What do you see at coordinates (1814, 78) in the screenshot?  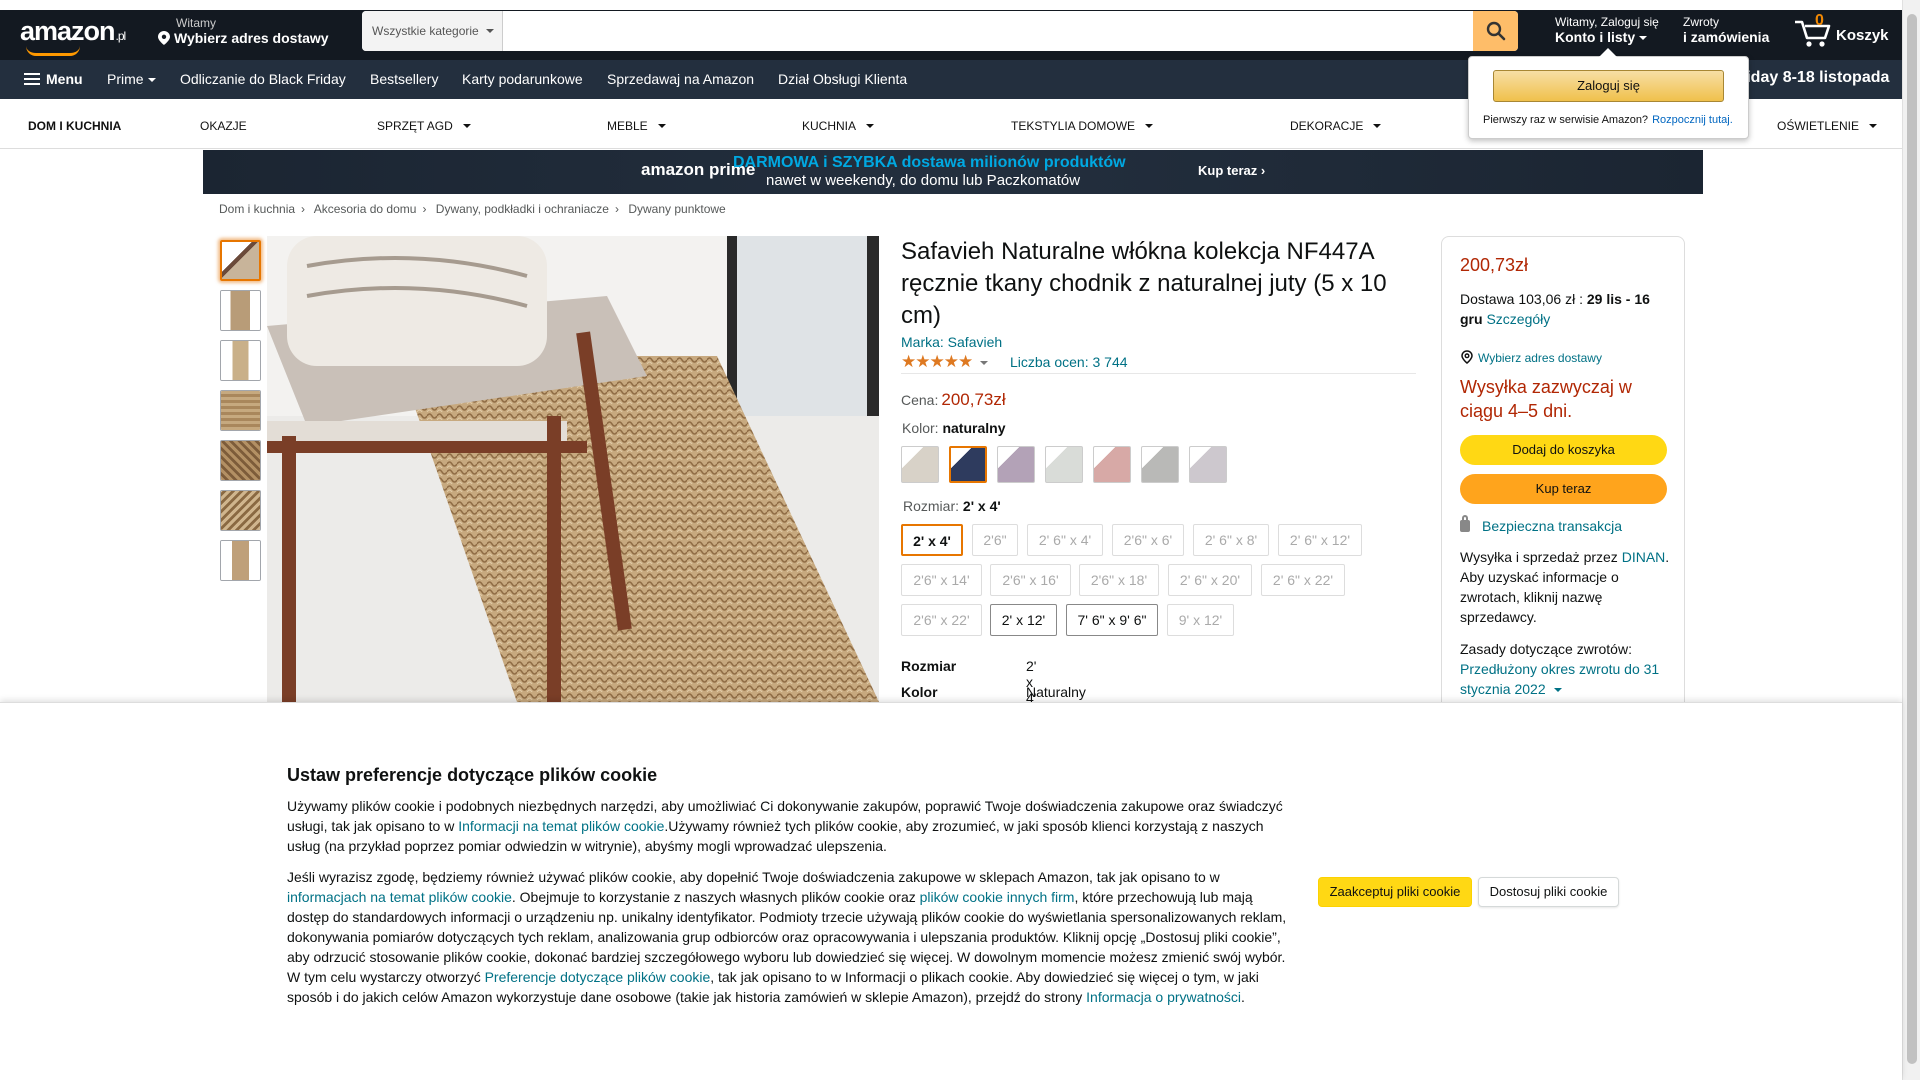 I see `black-friday-promo: riday 8-18 listopada` at bounding box center [1814, 78].